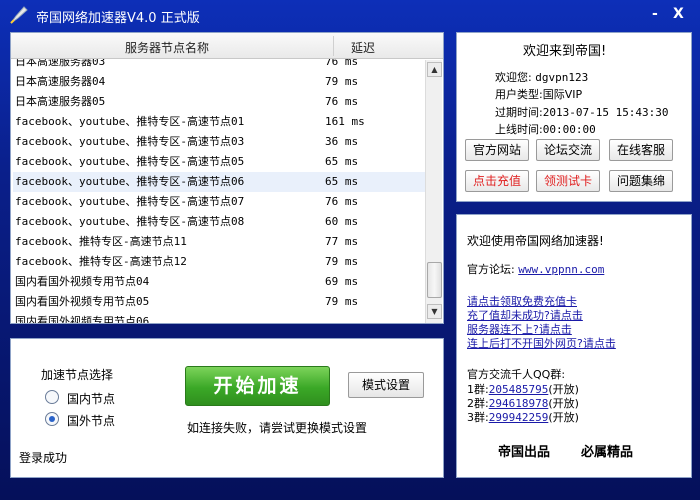  I want to click on official-site-button: 官方网站, so click(497, 150).